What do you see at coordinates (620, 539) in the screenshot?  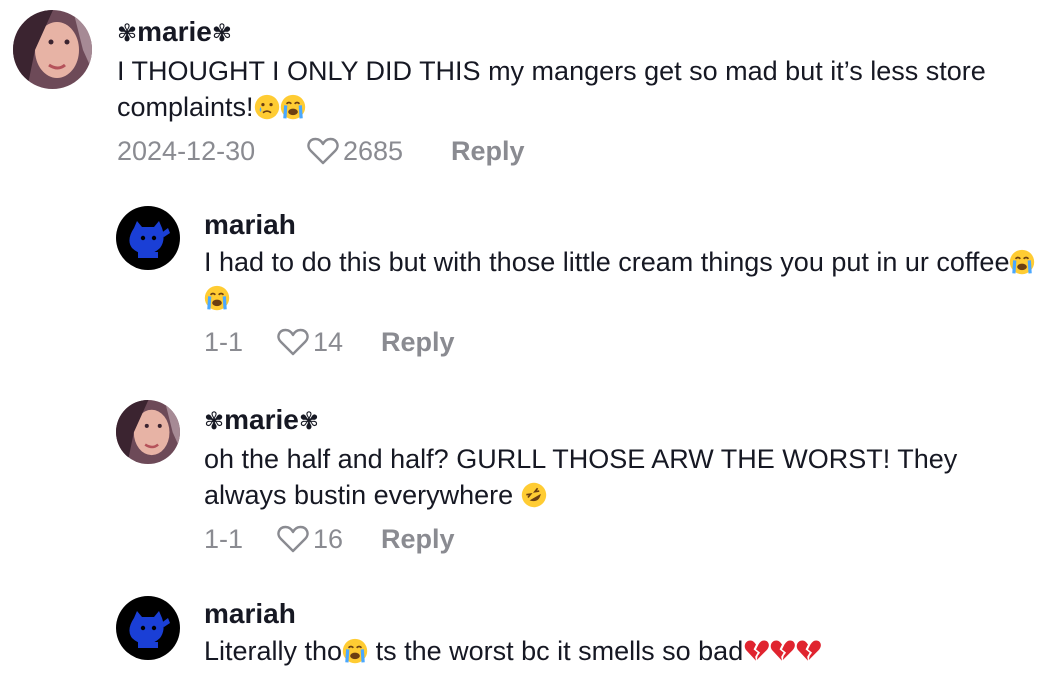 I see `comment-meta: 1-1 16 Reply` at bounding box center [620, 539].